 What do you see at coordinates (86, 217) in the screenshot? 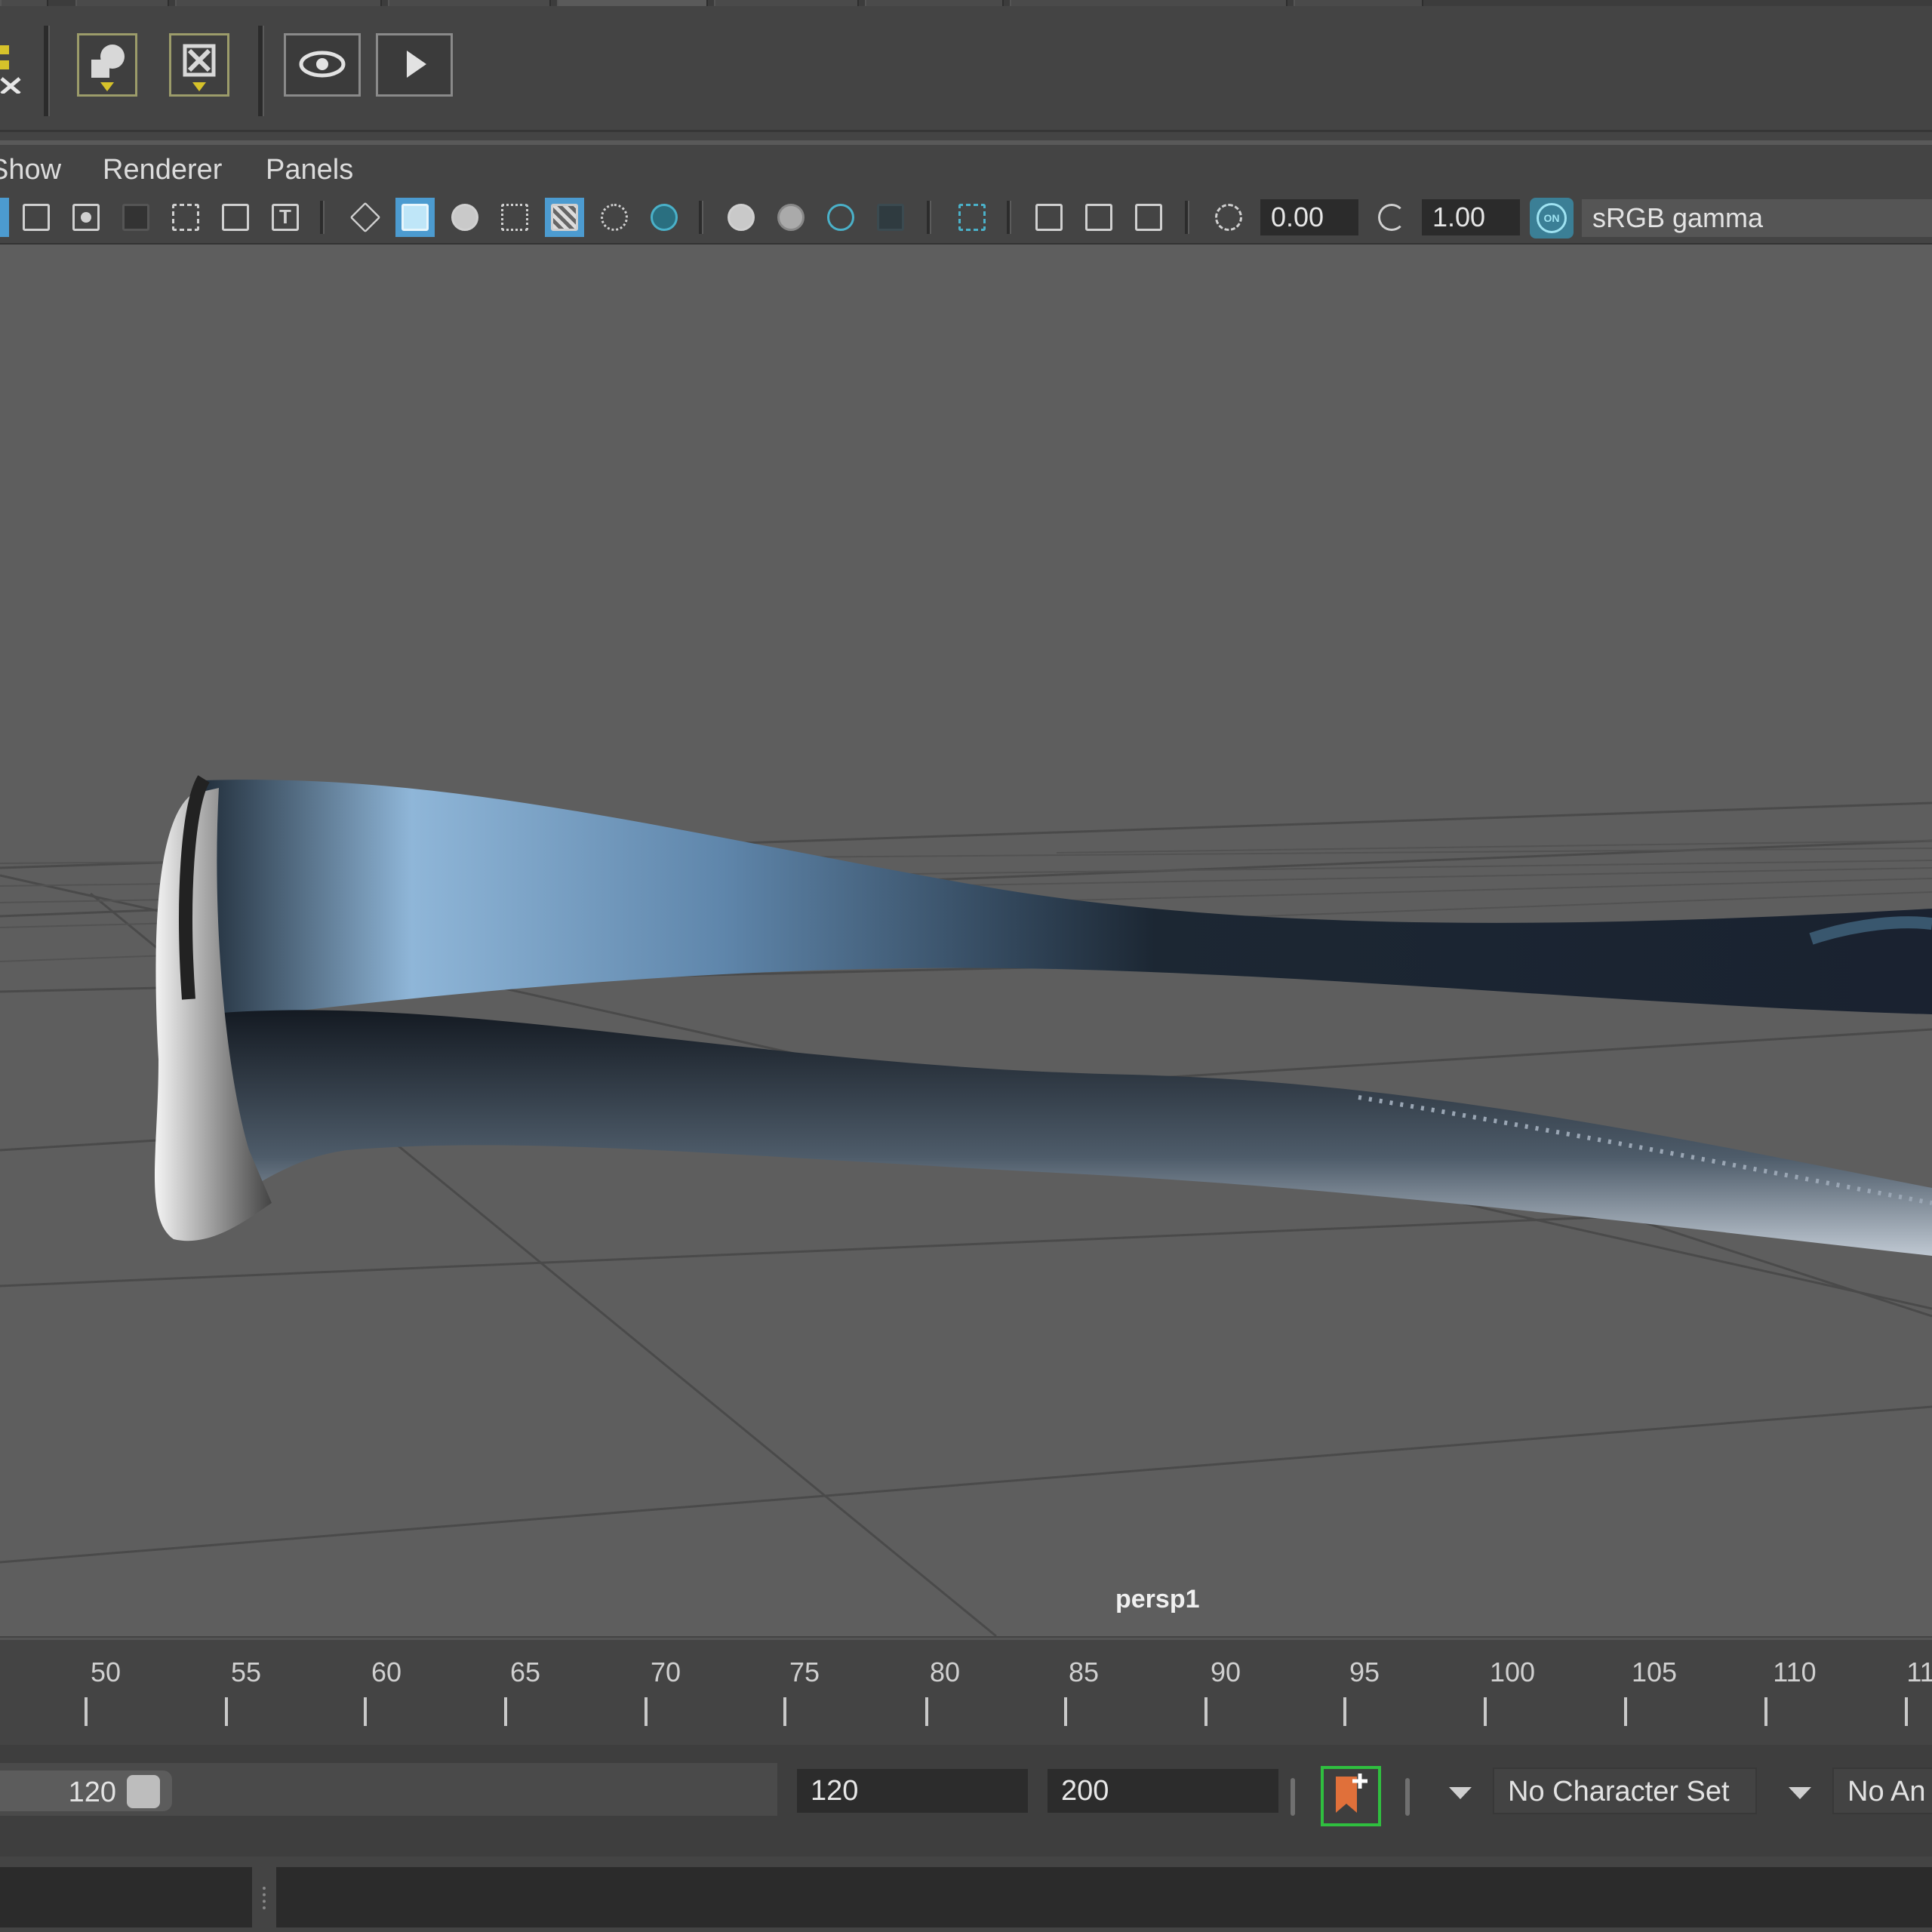
I see `resolution-gate-icon` at bounding box center [86, 217].